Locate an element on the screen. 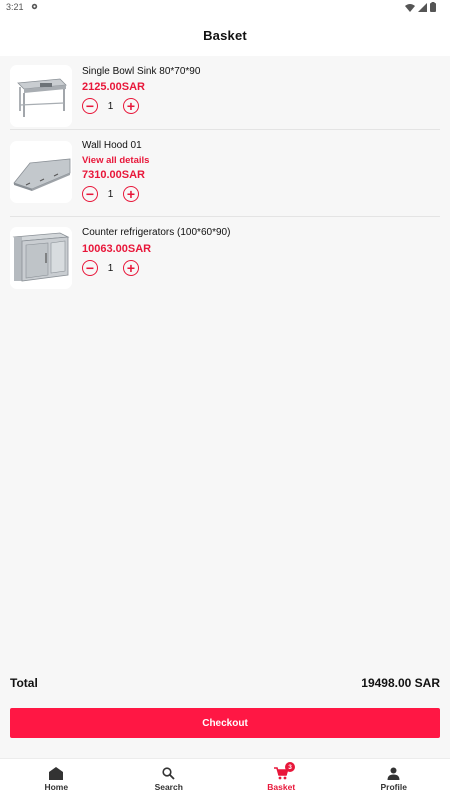 This screenshot has height=800, width=450. home-icon is located at coordinates (56, 773).